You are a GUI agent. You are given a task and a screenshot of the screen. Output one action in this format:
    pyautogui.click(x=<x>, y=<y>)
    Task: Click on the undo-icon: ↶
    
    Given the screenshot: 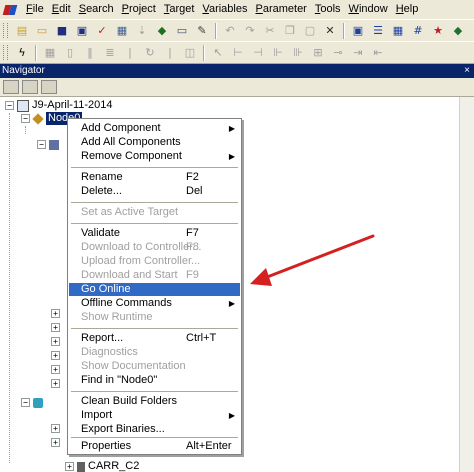 What is the action you would take?
    pyautogui.click(x=230, y=31)
    